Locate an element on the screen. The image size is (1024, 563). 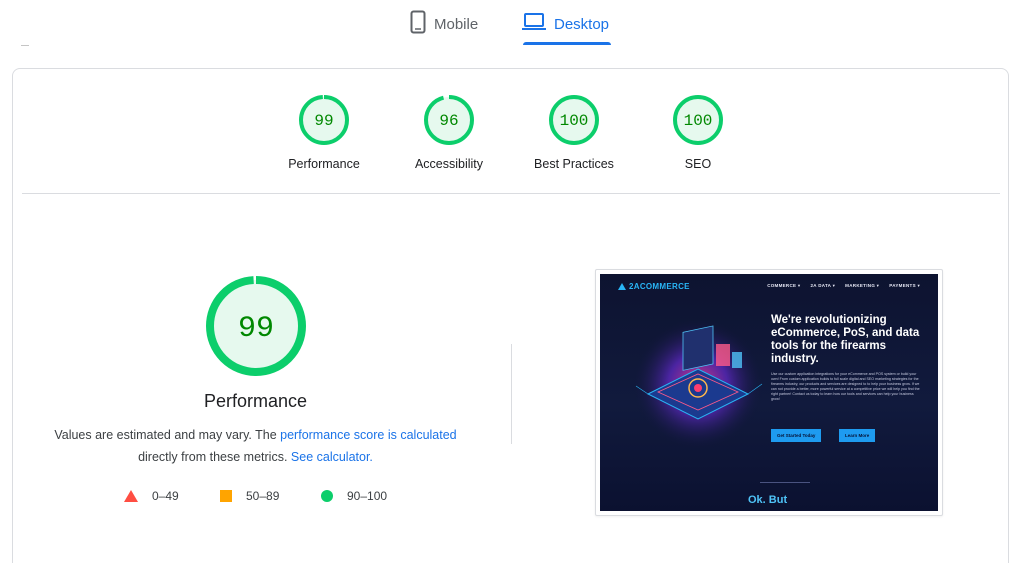
site-logo-text: 2ACOMMERCE is located at coordinates (659, 286).